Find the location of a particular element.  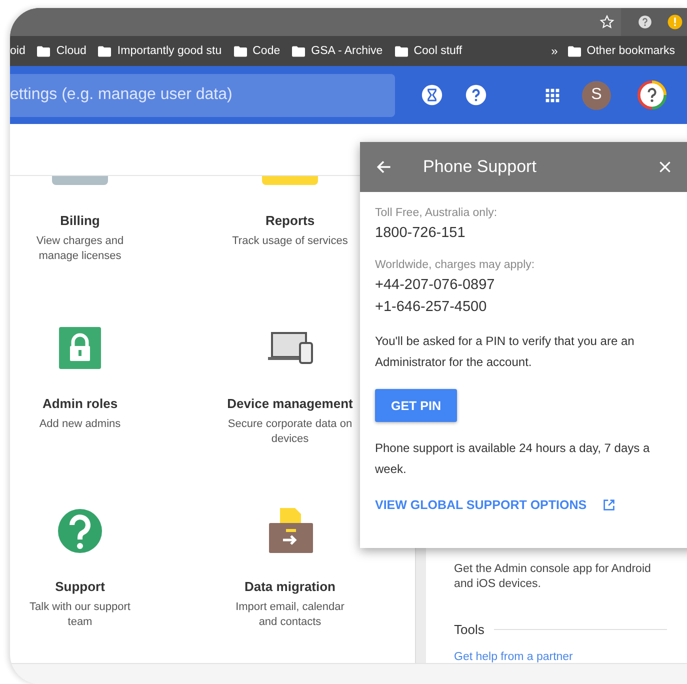

tile-title: Support is located at coordinates (80, 586).